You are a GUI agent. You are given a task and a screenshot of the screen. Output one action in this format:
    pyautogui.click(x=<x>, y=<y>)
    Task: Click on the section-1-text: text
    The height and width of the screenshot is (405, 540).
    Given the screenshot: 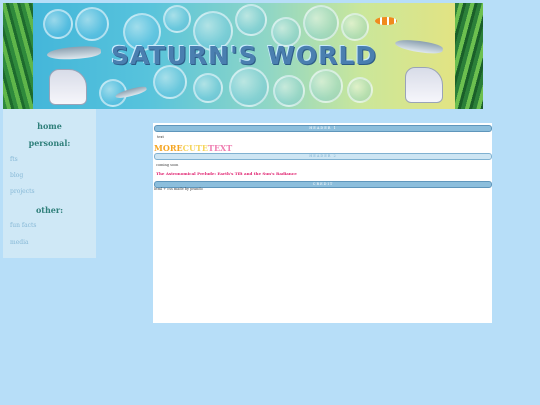 What is the action you would take?
    pyautogui.click(x=160, y=137)
    